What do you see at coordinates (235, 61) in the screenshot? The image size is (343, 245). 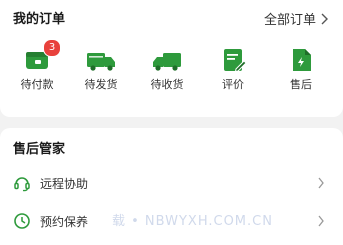 I see `review-pencil-icon` at bounding box center [235, 61].